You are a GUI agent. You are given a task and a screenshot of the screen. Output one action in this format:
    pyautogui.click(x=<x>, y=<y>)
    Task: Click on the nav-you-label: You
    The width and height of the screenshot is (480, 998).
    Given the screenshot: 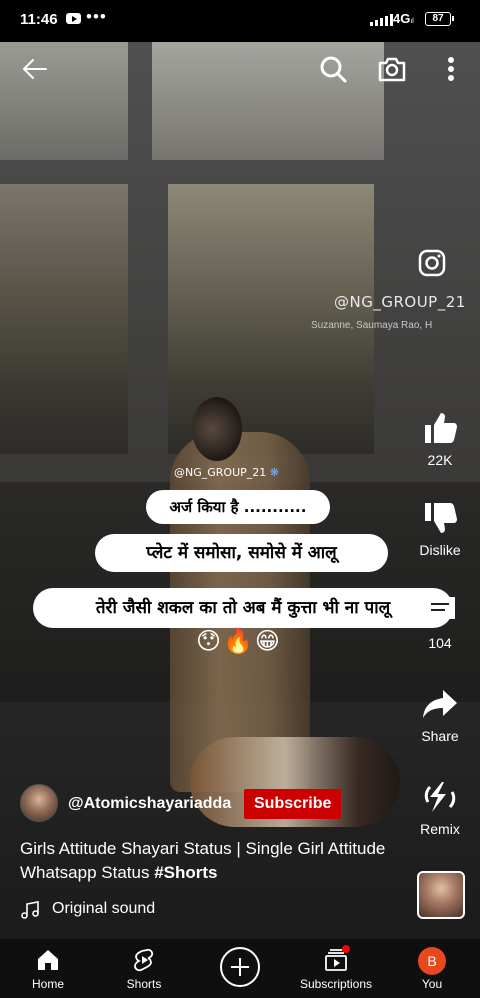 What is the action you would take?
    pyautogui.click(x=432, y=984)
    